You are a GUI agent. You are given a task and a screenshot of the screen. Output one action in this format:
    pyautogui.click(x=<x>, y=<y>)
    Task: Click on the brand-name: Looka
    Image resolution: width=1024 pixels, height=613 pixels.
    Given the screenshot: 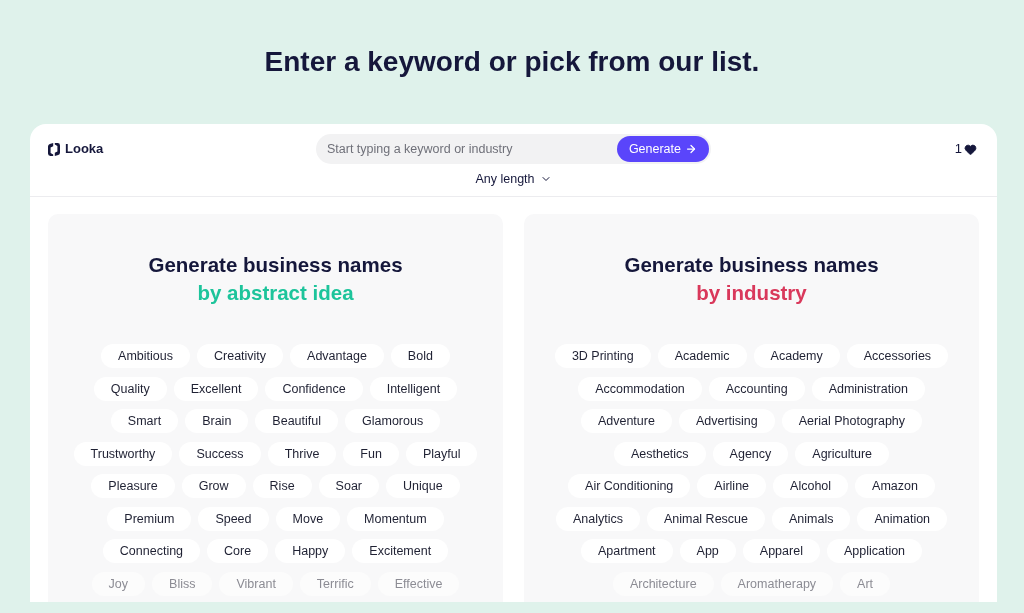 What is the action you would take?
    pyautogui.click(x=84, y=149)
    